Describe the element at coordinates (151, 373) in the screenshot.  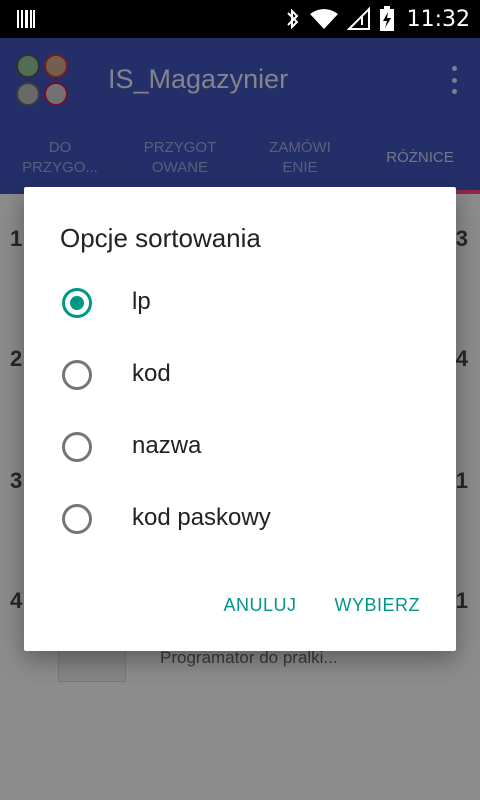
I see `option-label: kod` at that location.